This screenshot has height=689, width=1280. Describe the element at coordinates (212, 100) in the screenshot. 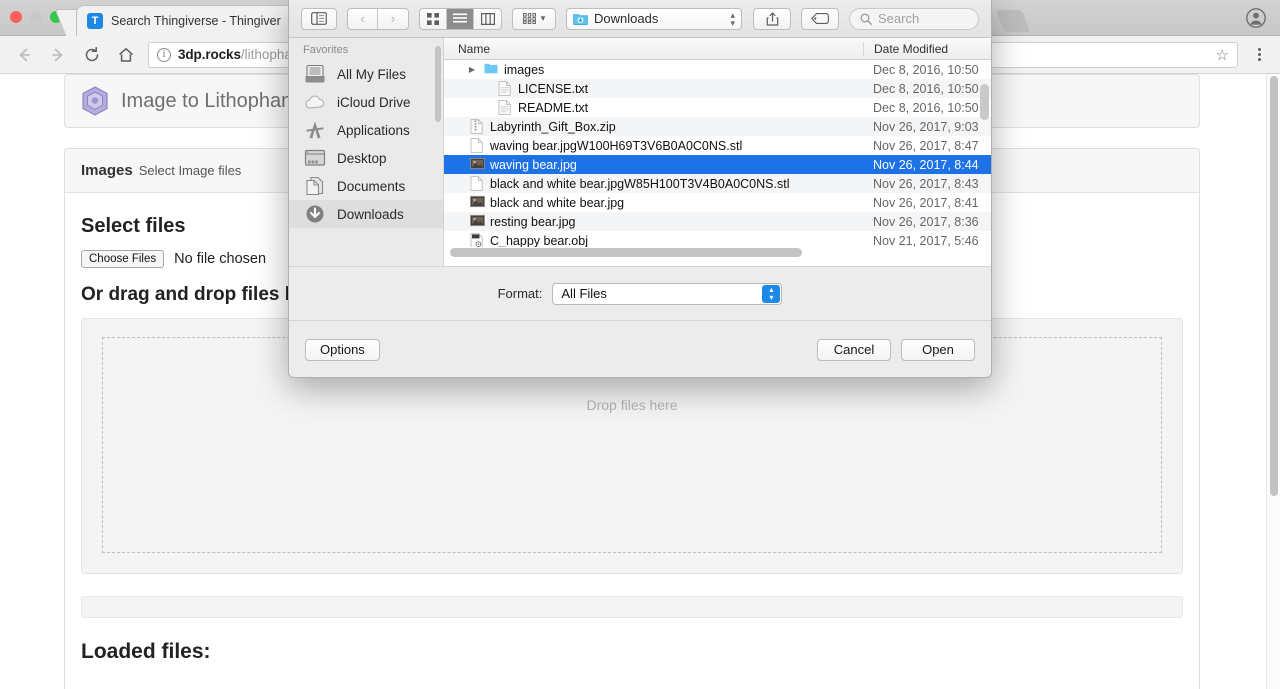

I see `page-title: Image to Lithophane` at that location.